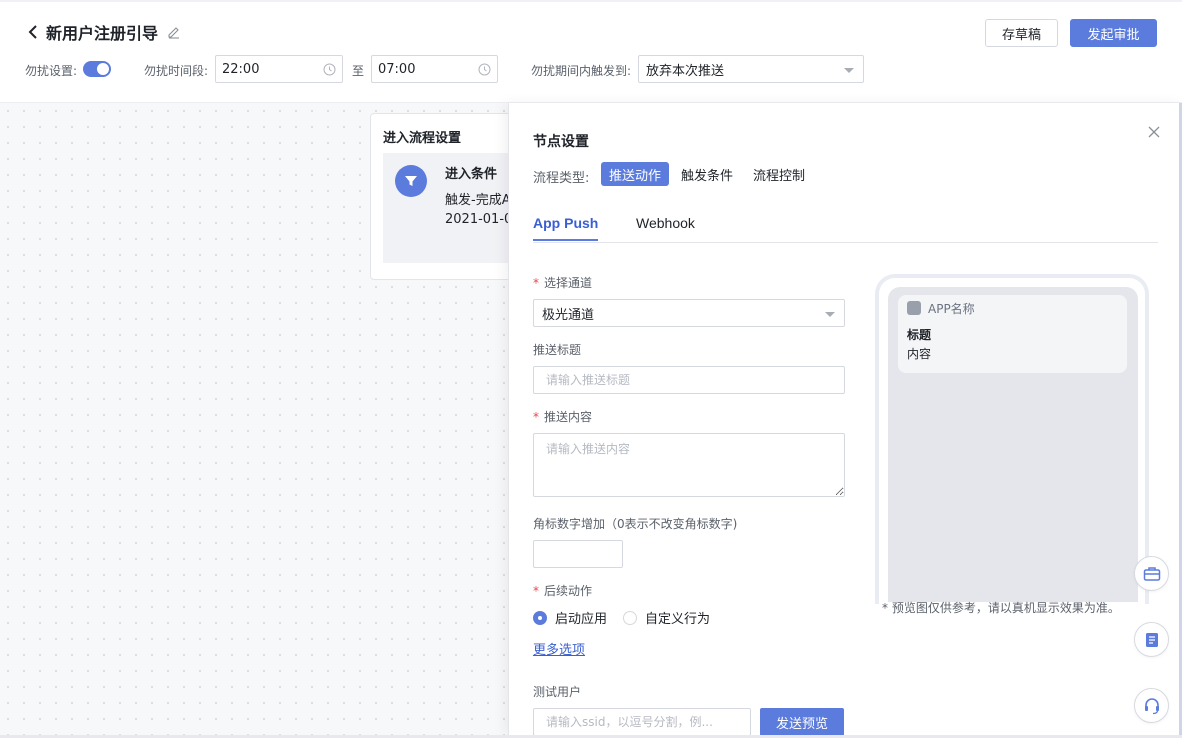 Image resolution: width=1182 pixels, height=738 pixels. I want to click on dnd-trigger-label: 勿扰期间内触发到:, so click(581, 71).